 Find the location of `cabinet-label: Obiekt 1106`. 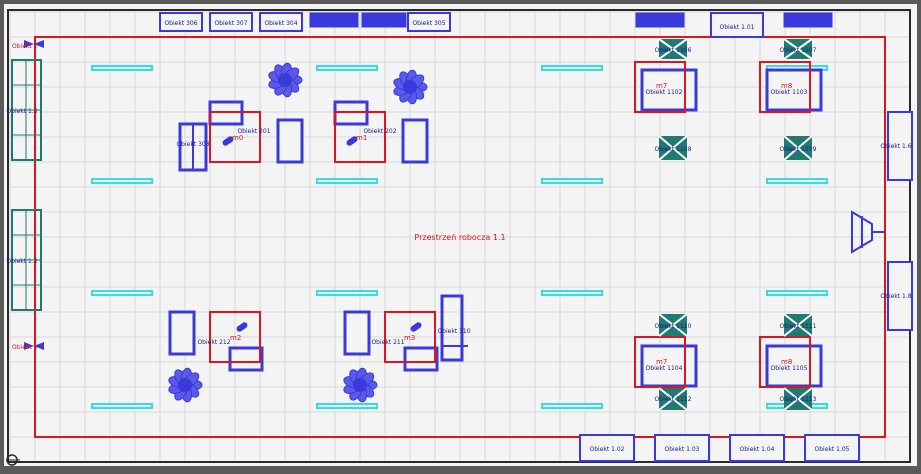

cabinet-label: Obiekt 1106 is located at coordinates (673, 50).